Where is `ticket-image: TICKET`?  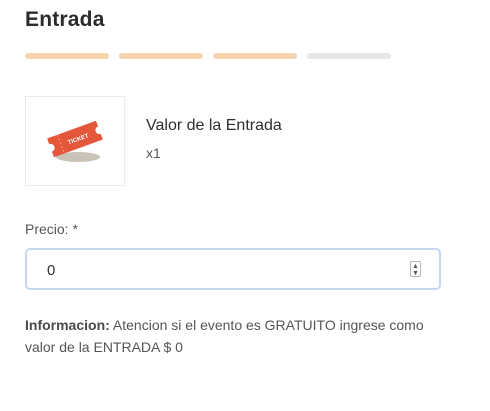
ticket-image: TICKET is located at coordinates (75, 141).